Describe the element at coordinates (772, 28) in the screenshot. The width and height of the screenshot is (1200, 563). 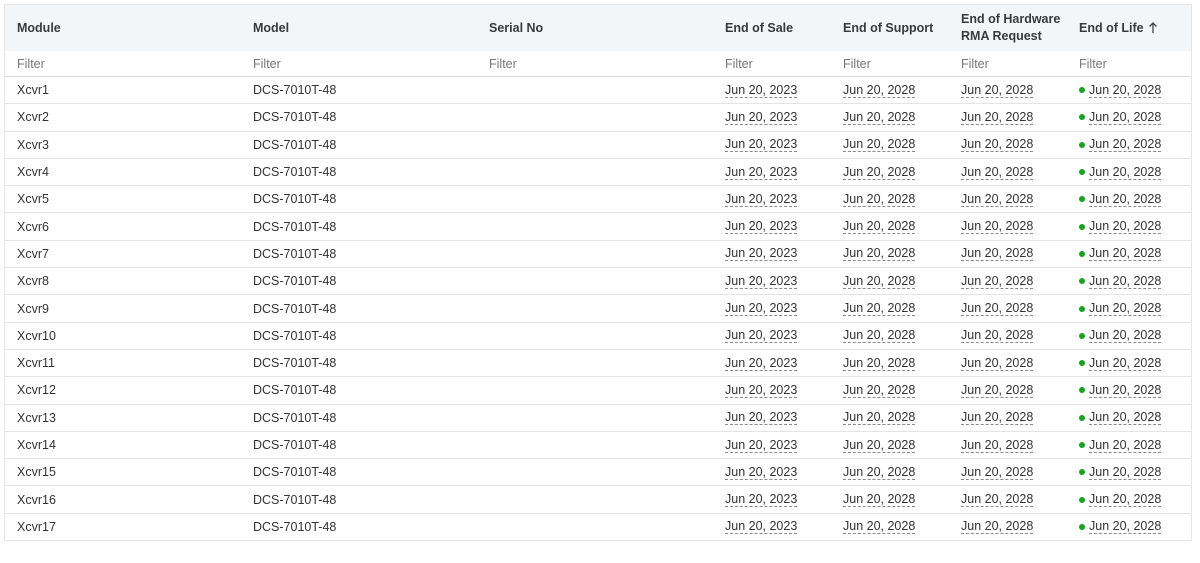
I see `column-header-end-of-sale: End of Sale` at that location.